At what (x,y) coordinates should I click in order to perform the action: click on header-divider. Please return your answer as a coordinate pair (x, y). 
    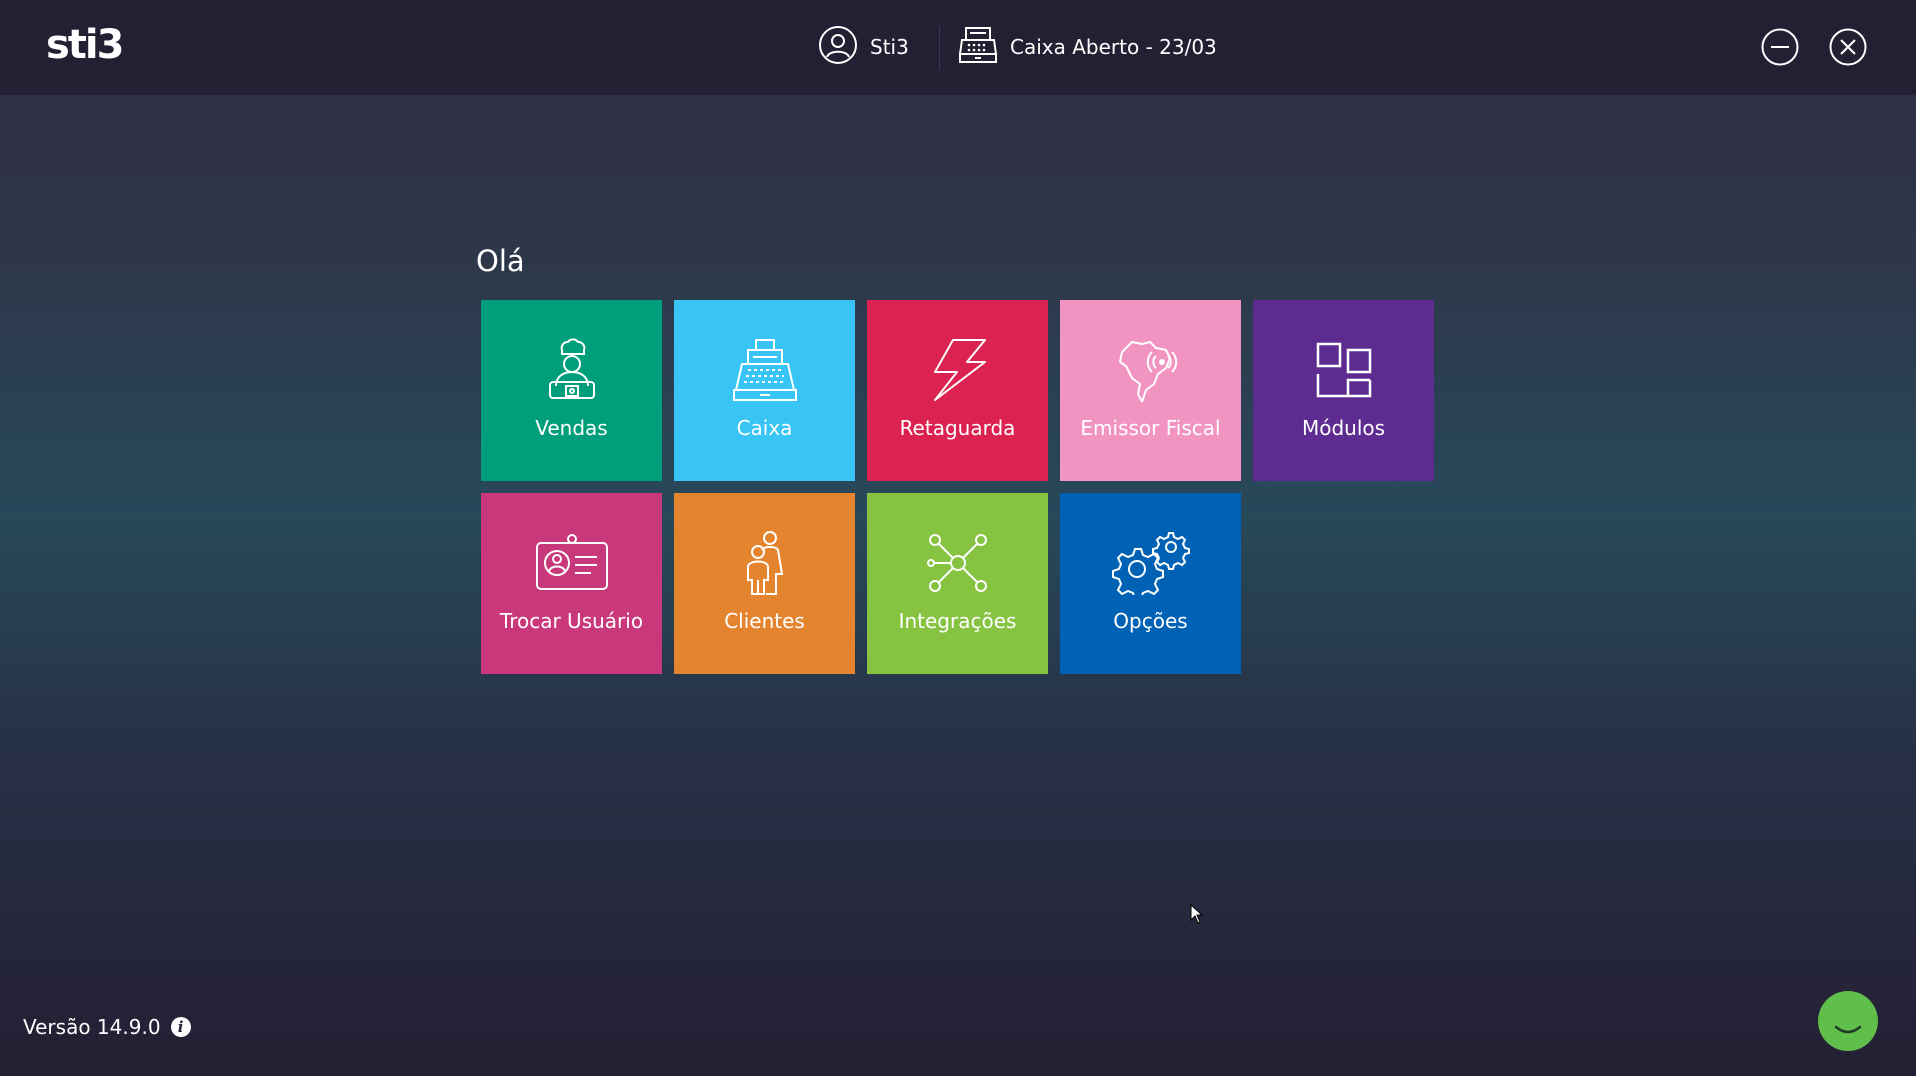
    Looking at the image, I should click on (939, 48).